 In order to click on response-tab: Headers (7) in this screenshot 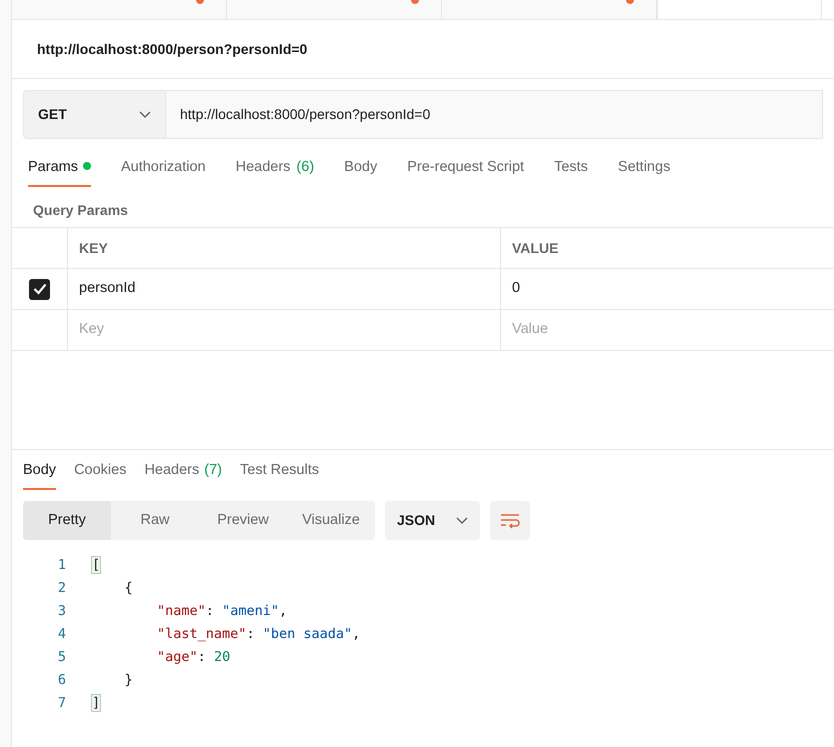, I will do `click(183, 475)`.